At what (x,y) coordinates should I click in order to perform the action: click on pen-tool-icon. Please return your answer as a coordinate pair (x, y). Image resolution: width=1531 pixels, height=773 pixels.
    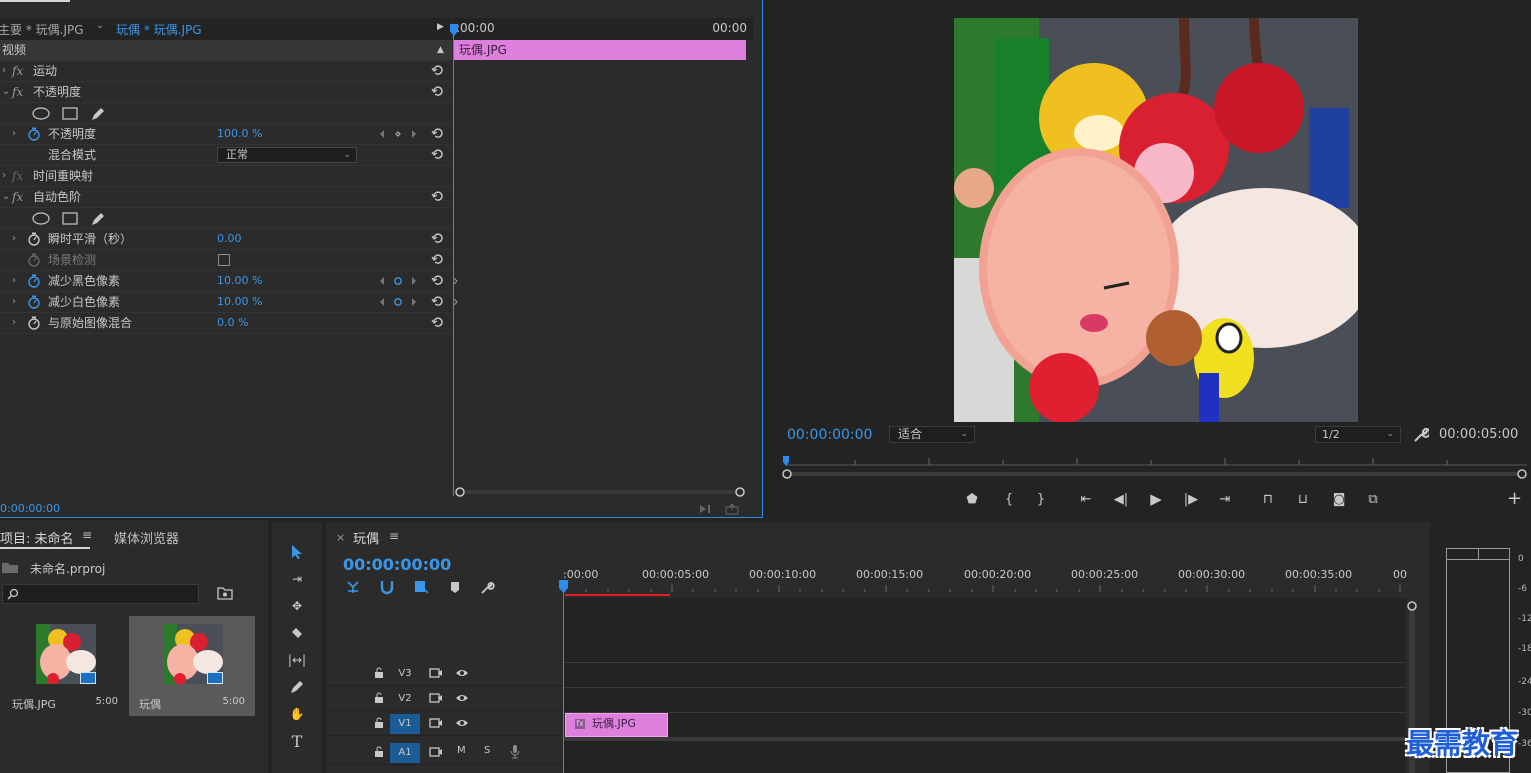
    Looking at the image, I should click on (297, 687).